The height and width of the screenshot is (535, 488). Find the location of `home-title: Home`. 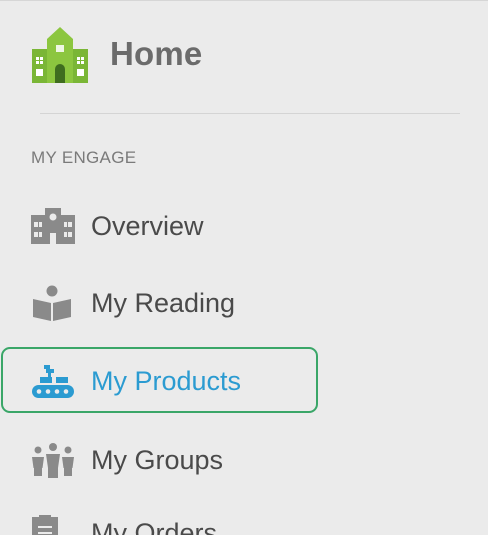

home-title: Home is located at coordinates (156, 53).